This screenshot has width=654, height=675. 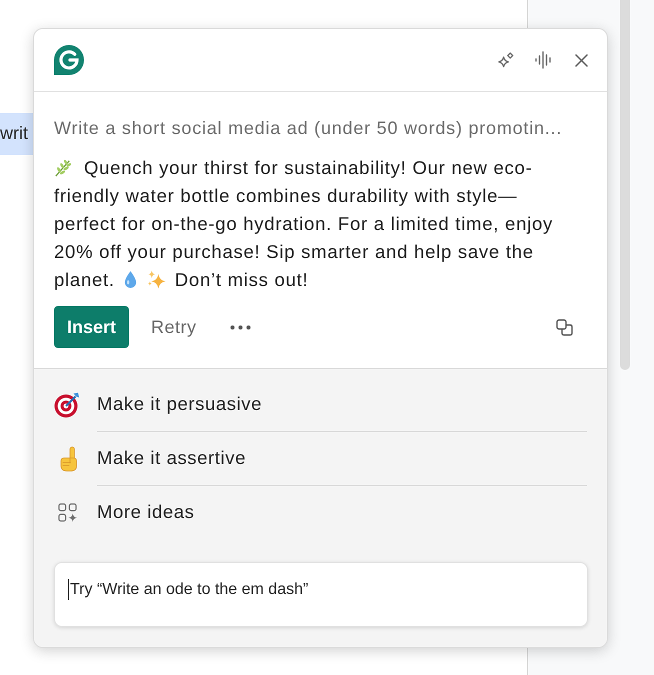 What do you see at coordinates (505, 60) in the screenshot?
I see `sparkle-icon` at bounding box center [505, 60].